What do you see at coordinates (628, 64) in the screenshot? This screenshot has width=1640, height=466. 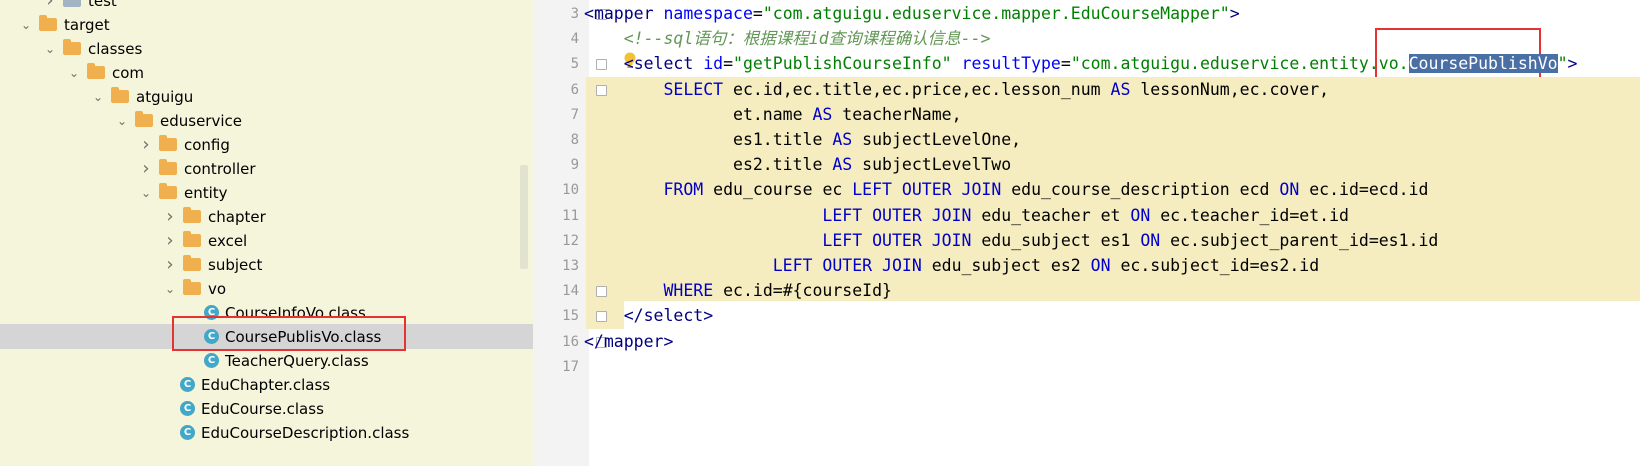 I see `code-token: <` at bounding box center [628, 64].